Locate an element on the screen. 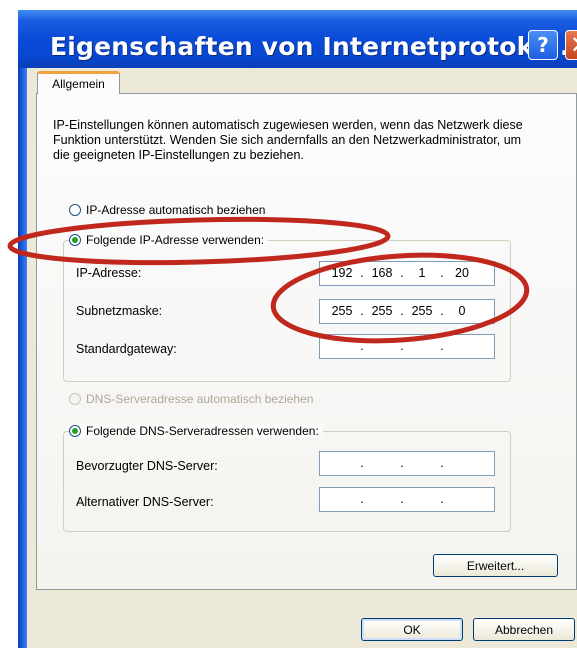 This screenshot has height=648, width=577. gateway-label: Standardgateway: is located at coordinates (126, 349).